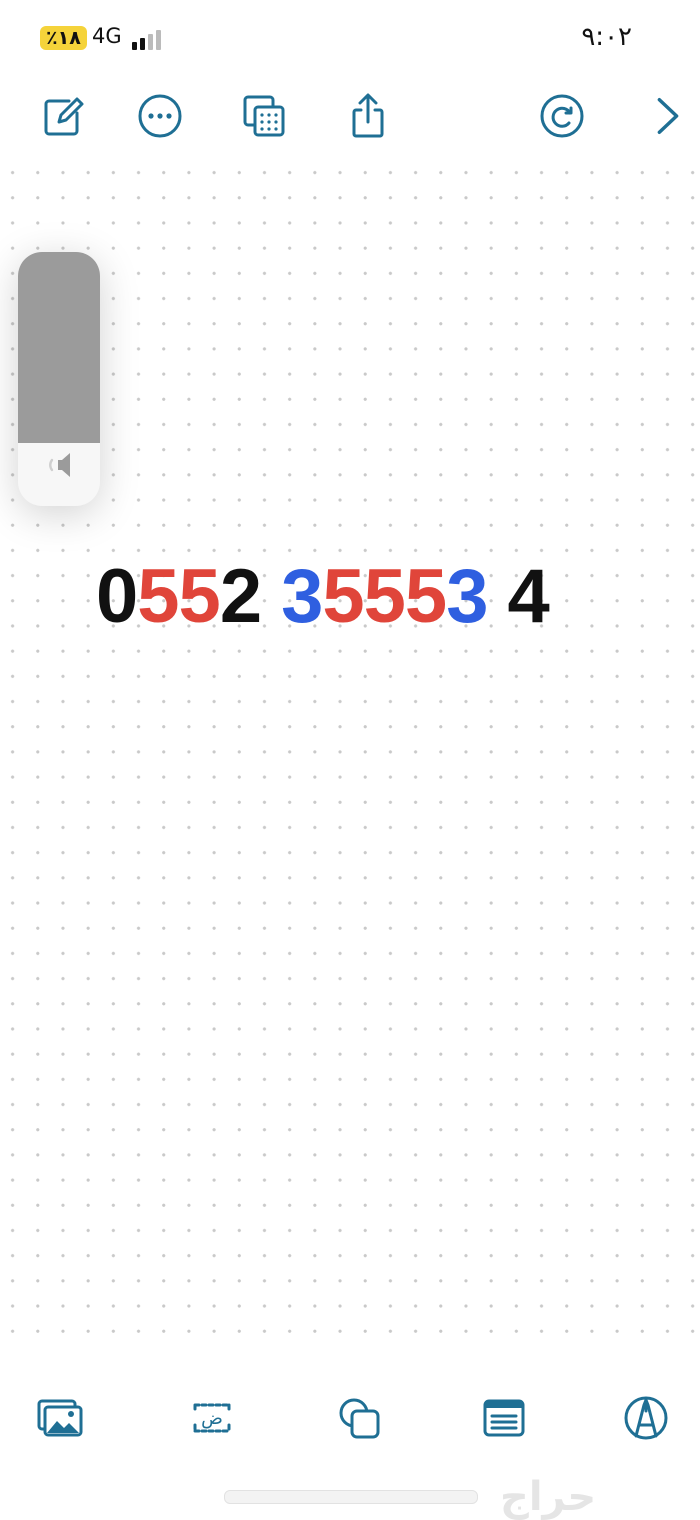  I want to click on watermark-logo: حراج, so click(548, 1497).